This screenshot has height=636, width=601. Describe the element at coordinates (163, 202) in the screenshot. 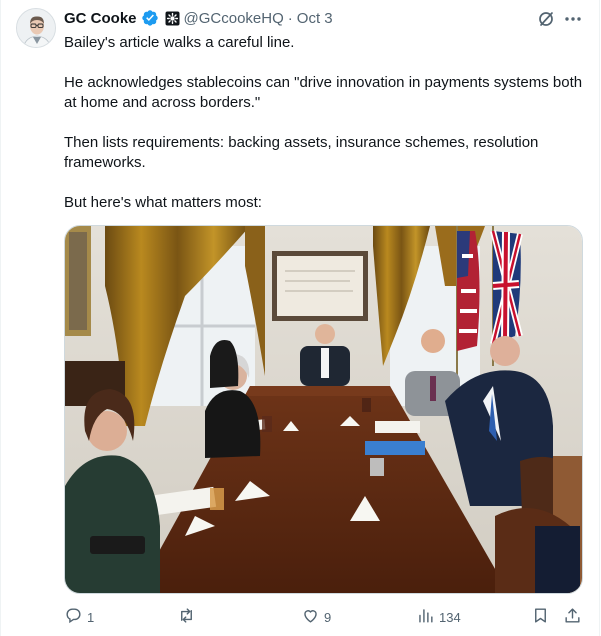

I see `tweet-text-line-4: But here's what matters most:` at that location.